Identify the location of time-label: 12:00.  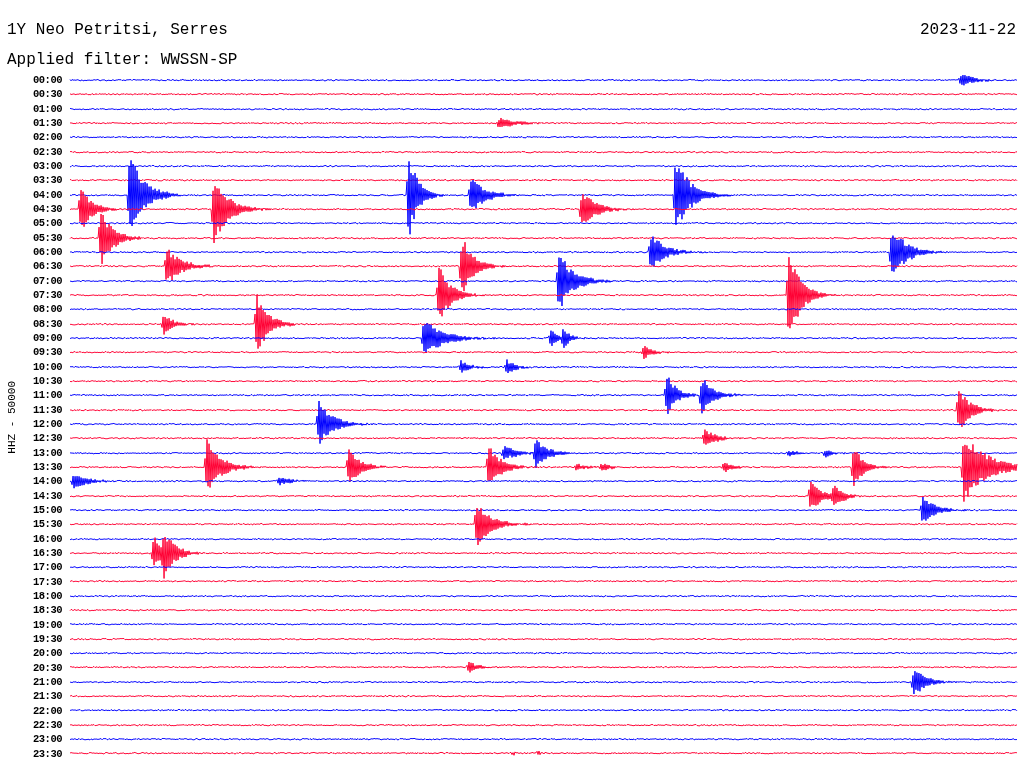
(47, 424).